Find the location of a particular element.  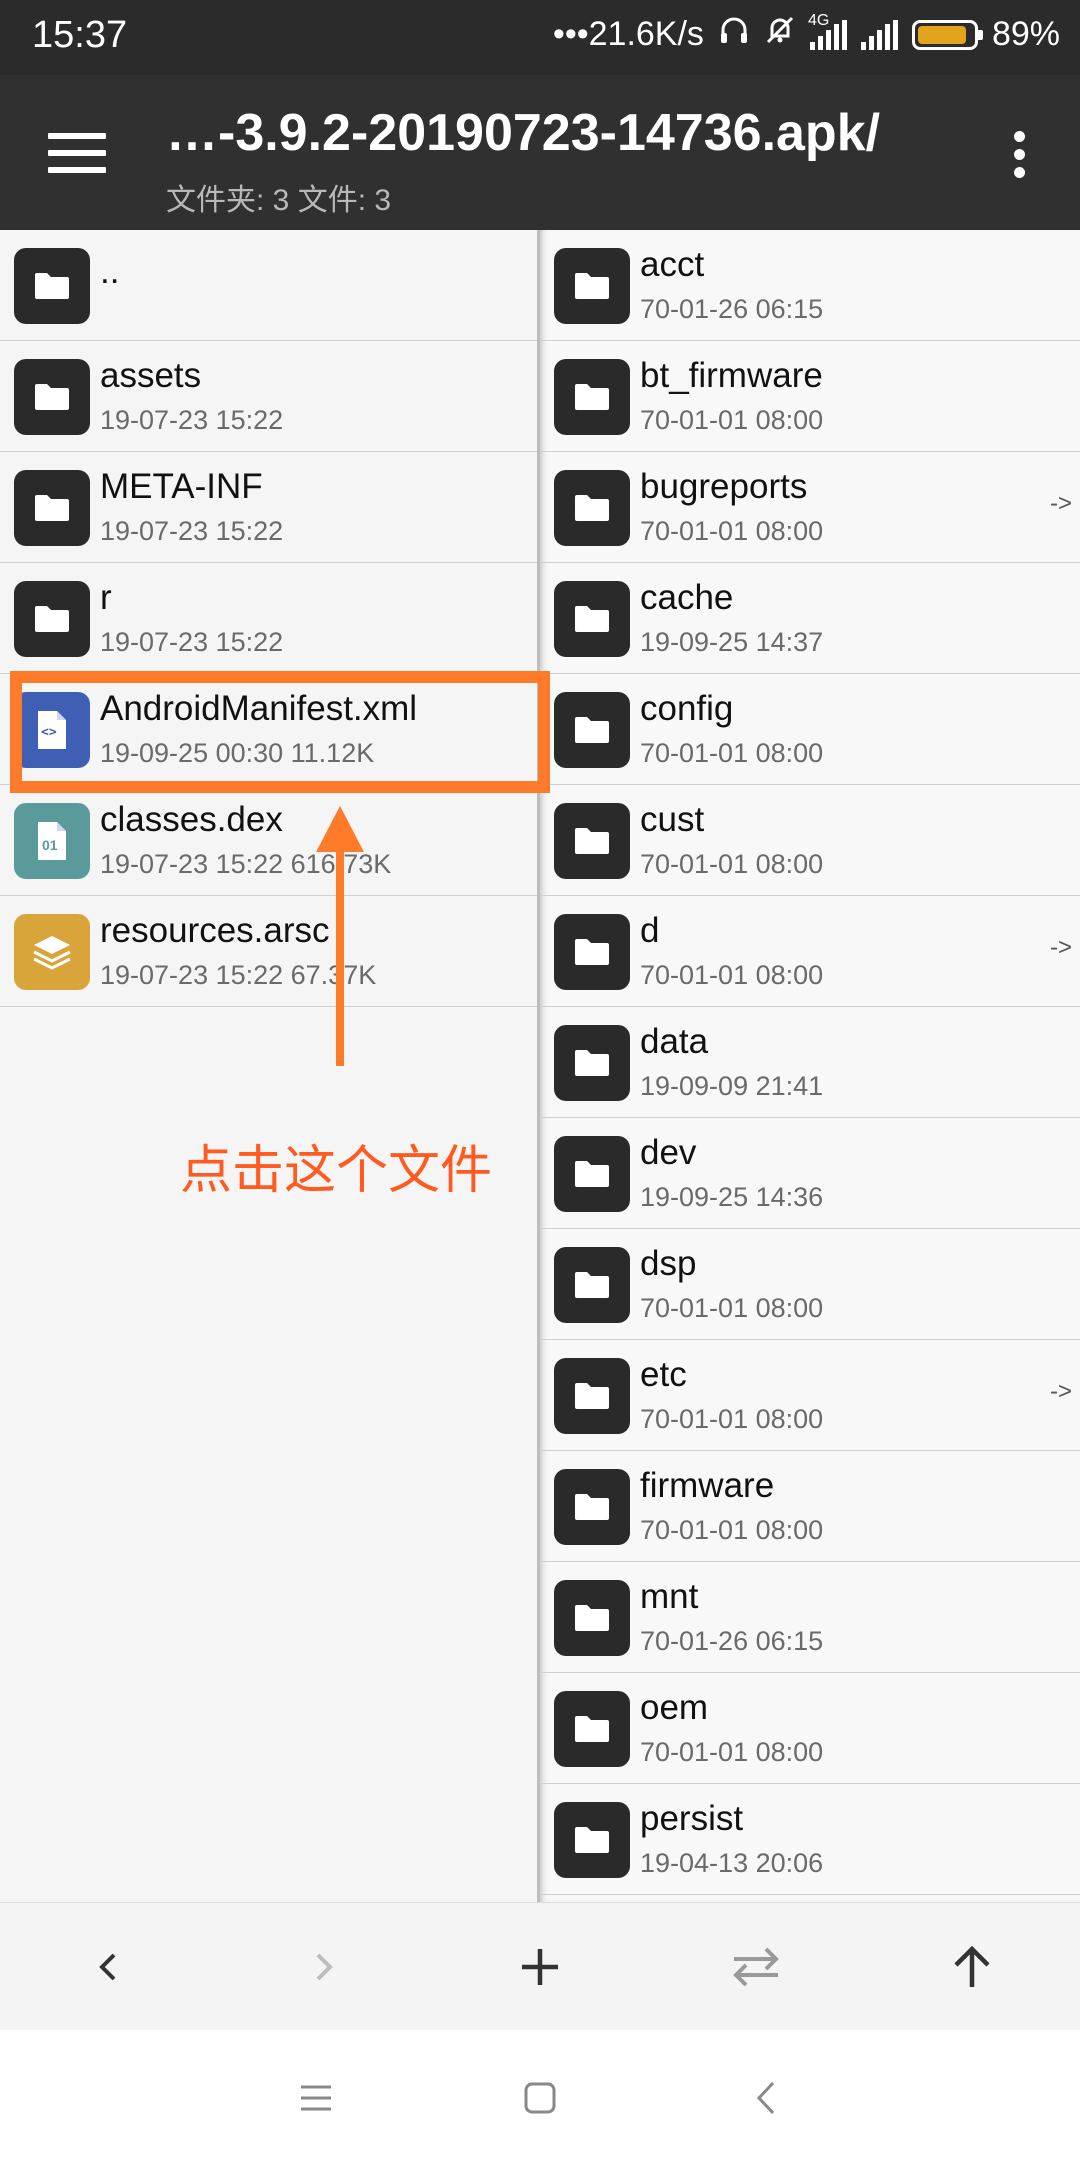

path-subtitle: 文件夹: 3 文件: 3 is located at coordinates (279, 200).